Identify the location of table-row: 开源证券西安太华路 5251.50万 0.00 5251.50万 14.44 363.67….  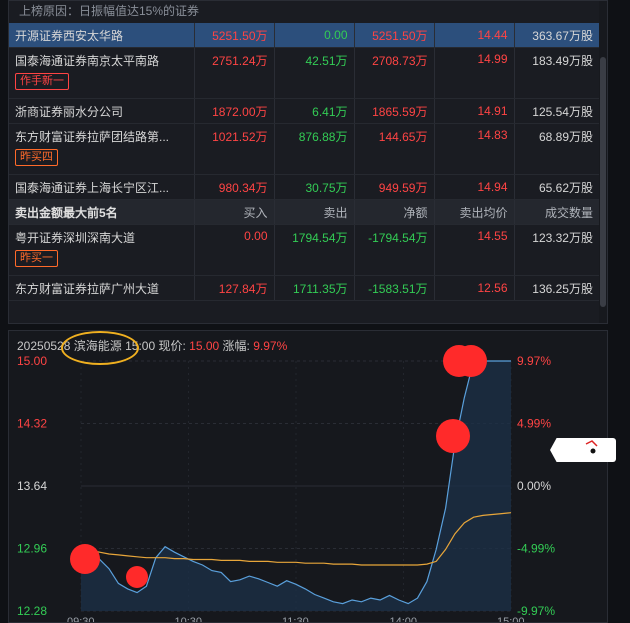
(304, 35).